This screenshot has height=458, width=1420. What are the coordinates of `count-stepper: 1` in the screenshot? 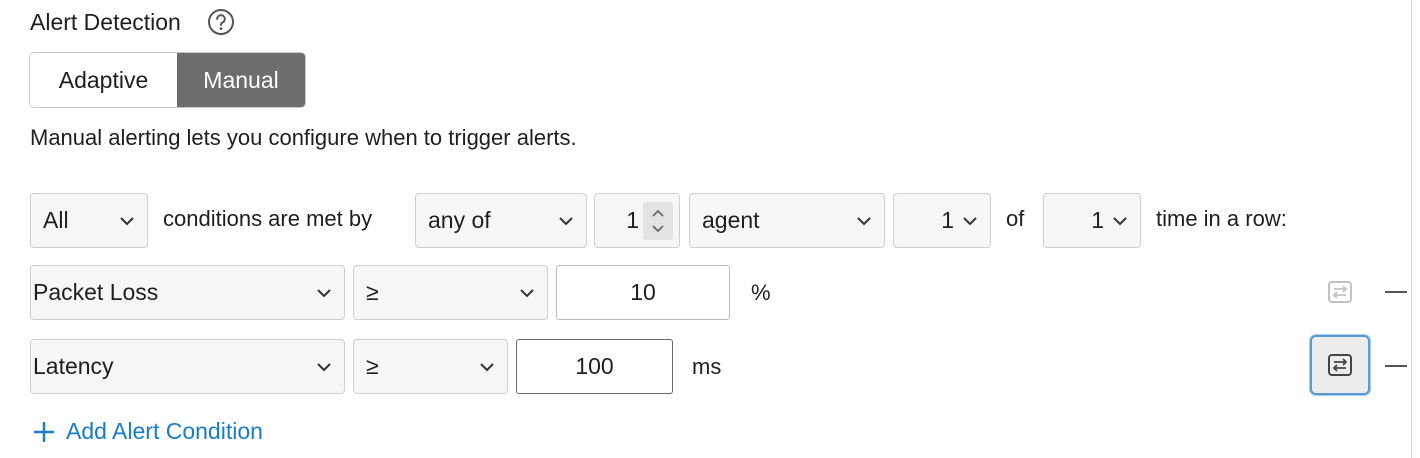 It's located at (637, 220).